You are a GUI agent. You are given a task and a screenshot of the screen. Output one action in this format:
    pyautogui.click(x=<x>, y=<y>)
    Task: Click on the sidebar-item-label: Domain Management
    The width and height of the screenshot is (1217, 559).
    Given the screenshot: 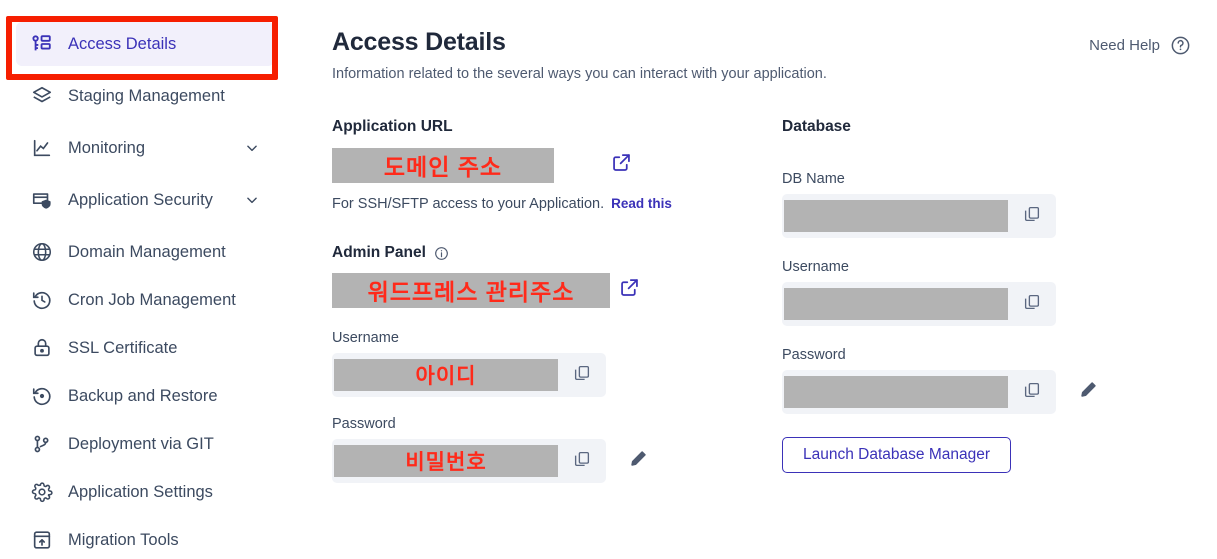 What is the action you would take?
    pyautogui.click(x=147, y=251)
    